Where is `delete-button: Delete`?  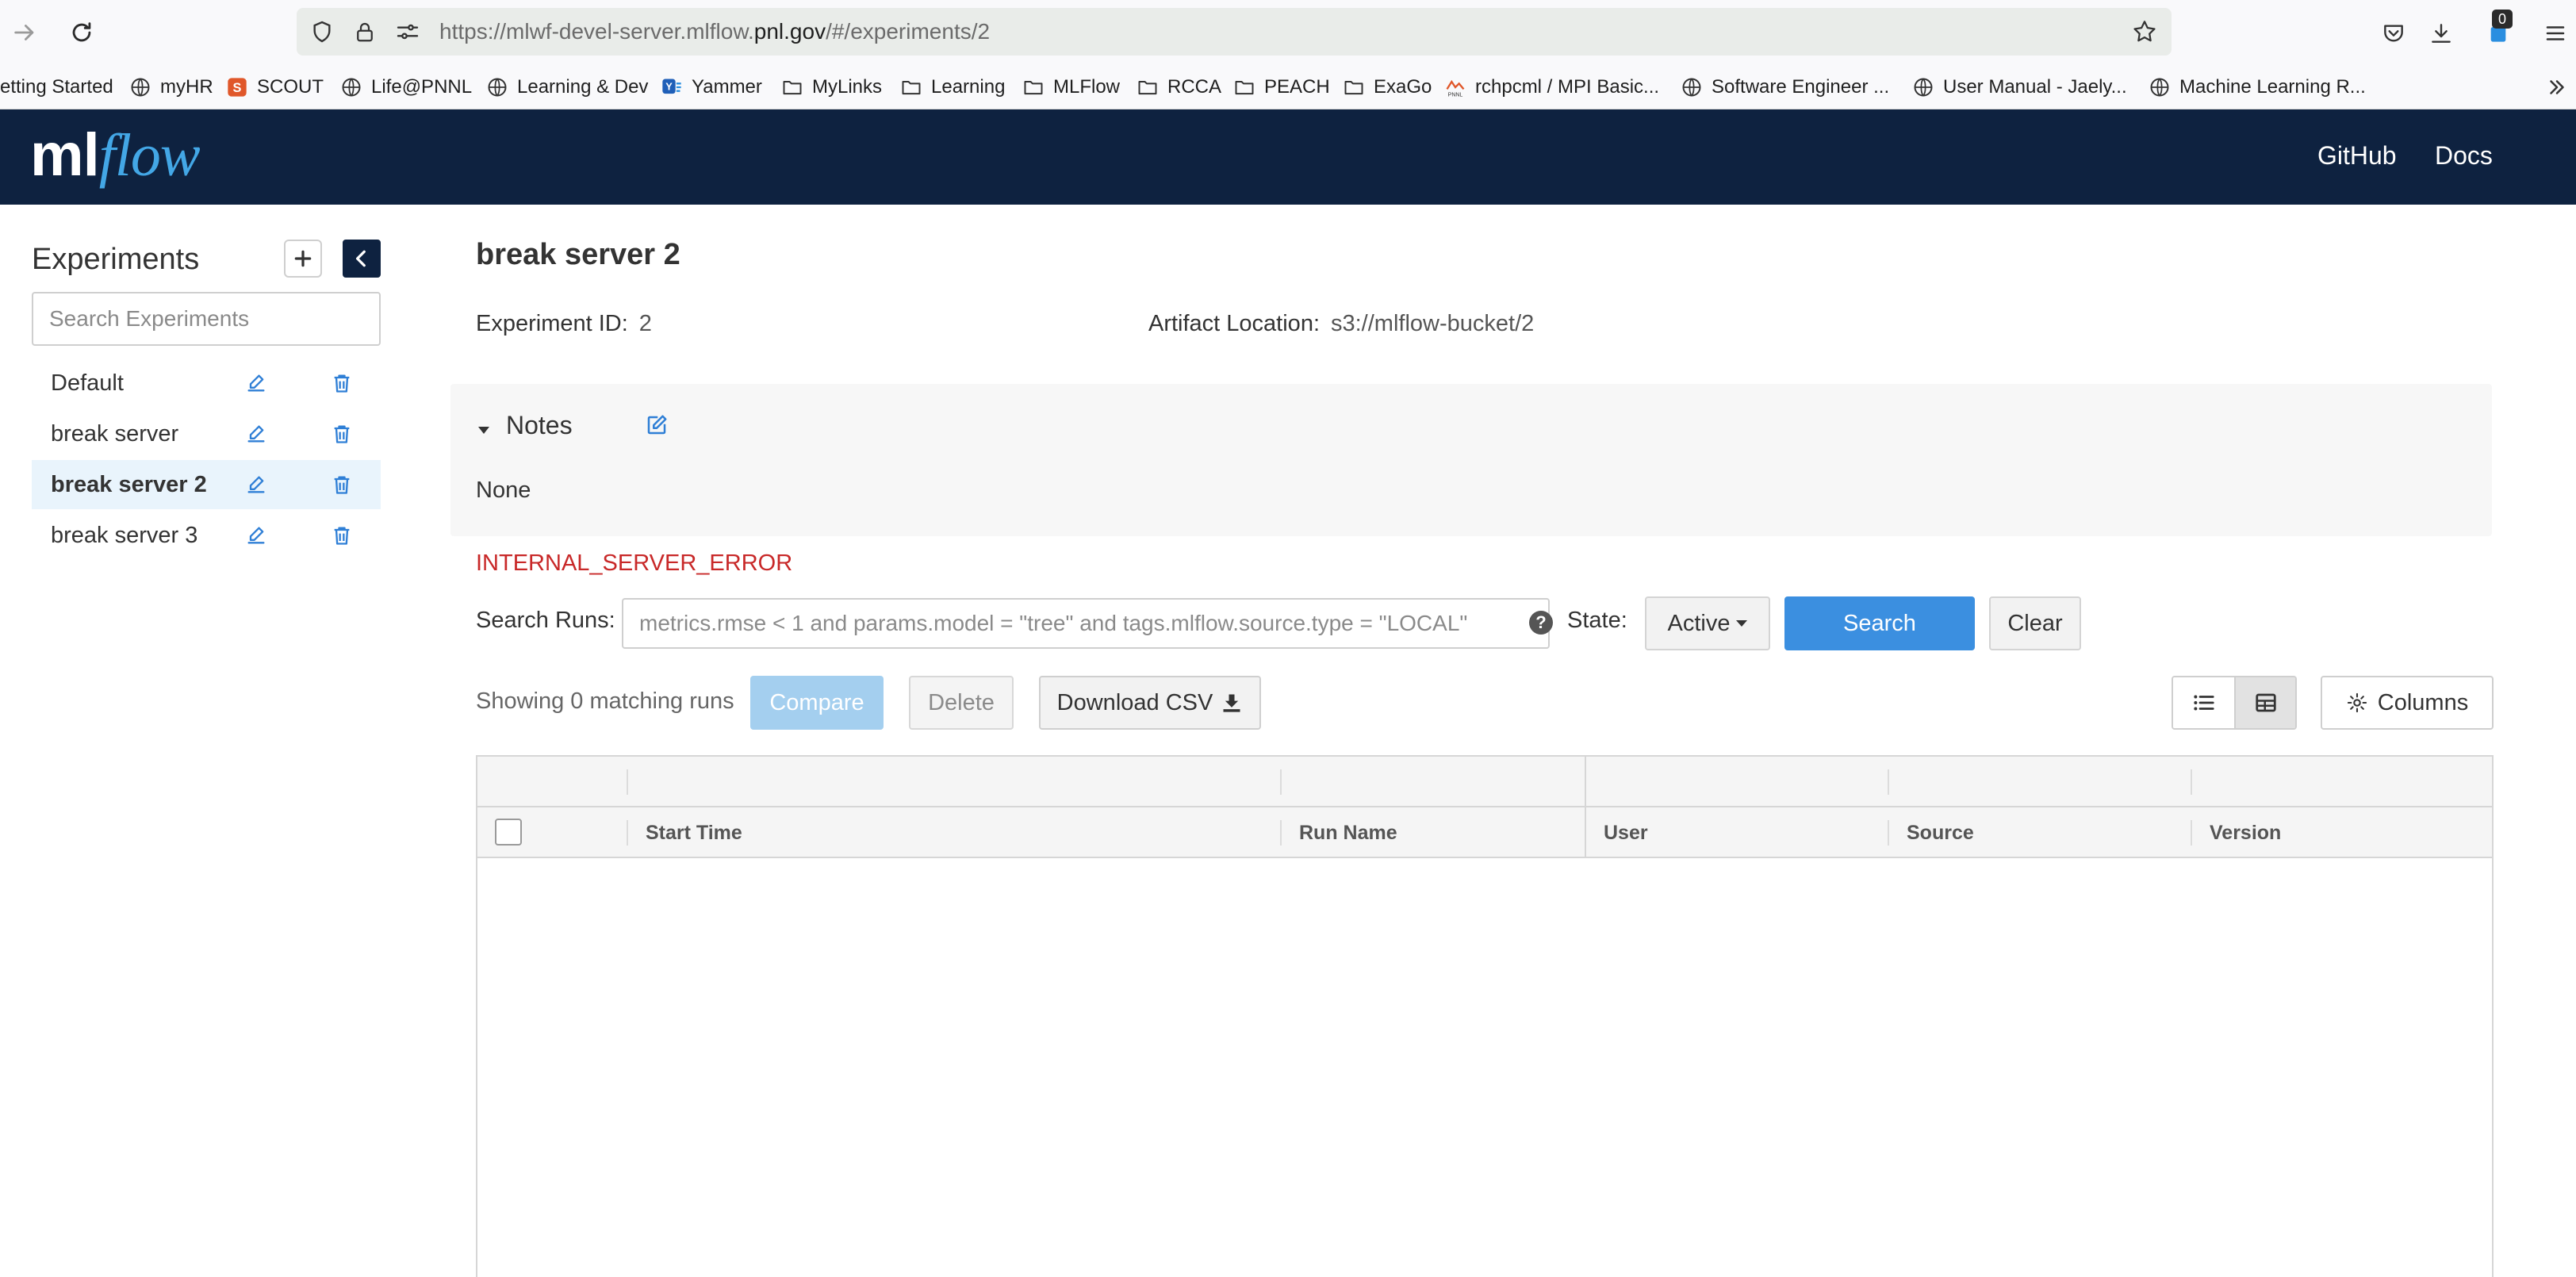 delete-button: Delete is located at coordinates (961, 703).